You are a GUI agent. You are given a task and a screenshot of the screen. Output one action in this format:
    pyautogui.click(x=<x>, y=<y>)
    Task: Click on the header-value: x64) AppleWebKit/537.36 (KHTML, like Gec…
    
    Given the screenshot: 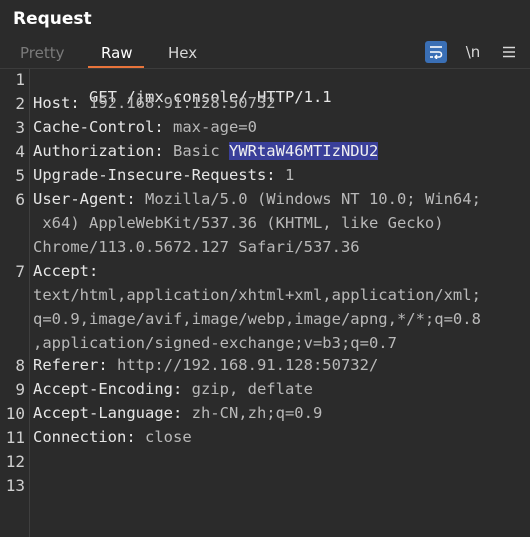 What is the action you would take?
    pyautogui.click(x=238, y=223)
    